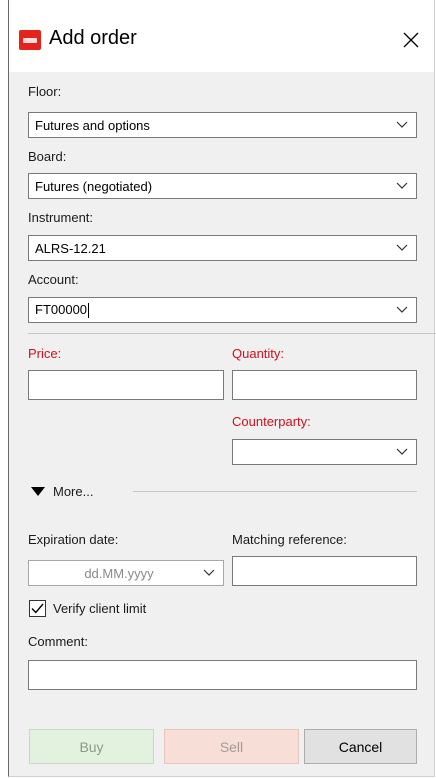  I want to click on account-value: FT00000, so click(61, 309).